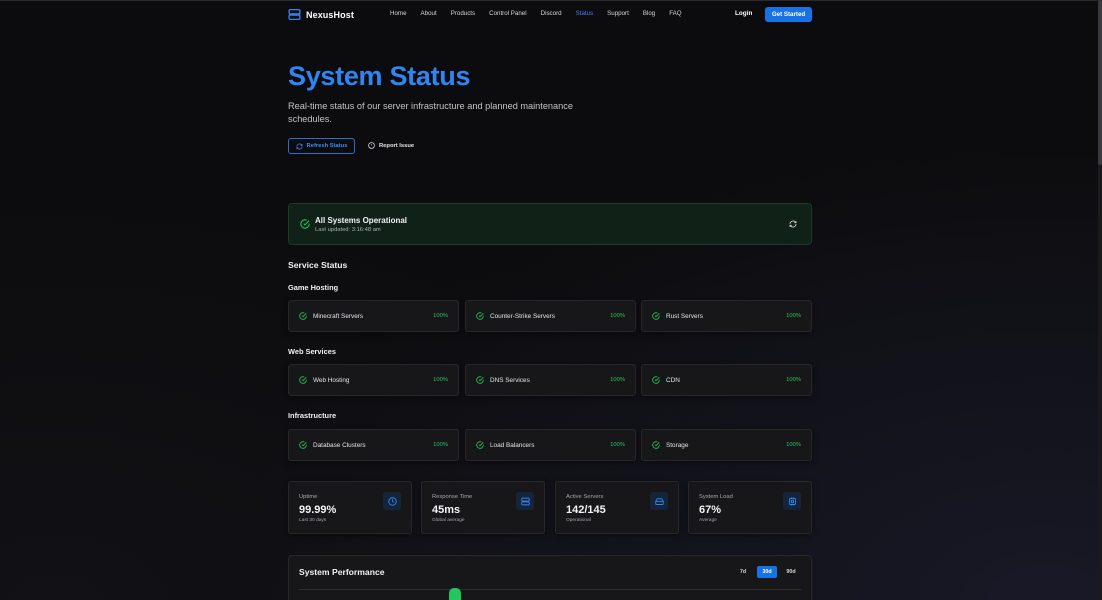  Describe the element at coordinates (339, 445) in the screenshot. I see `service-name: Database Clusters` at that location.